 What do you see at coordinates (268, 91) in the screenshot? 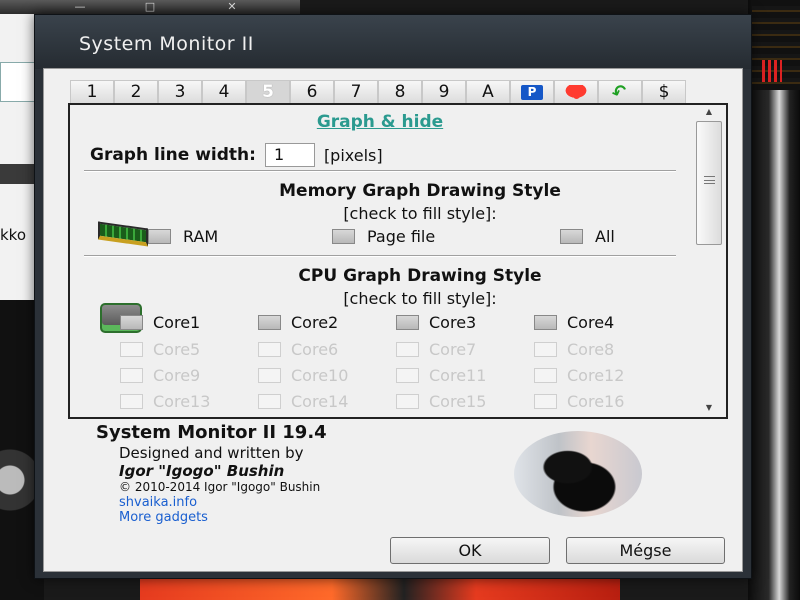
I see `tab-5: 5` at bounding box center [268, 91].